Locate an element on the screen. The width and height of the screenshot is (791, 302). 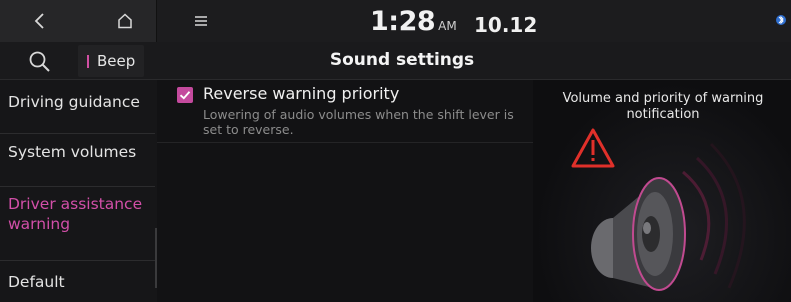
sidebar-item-default: Default is located at coordinates (77, 282).